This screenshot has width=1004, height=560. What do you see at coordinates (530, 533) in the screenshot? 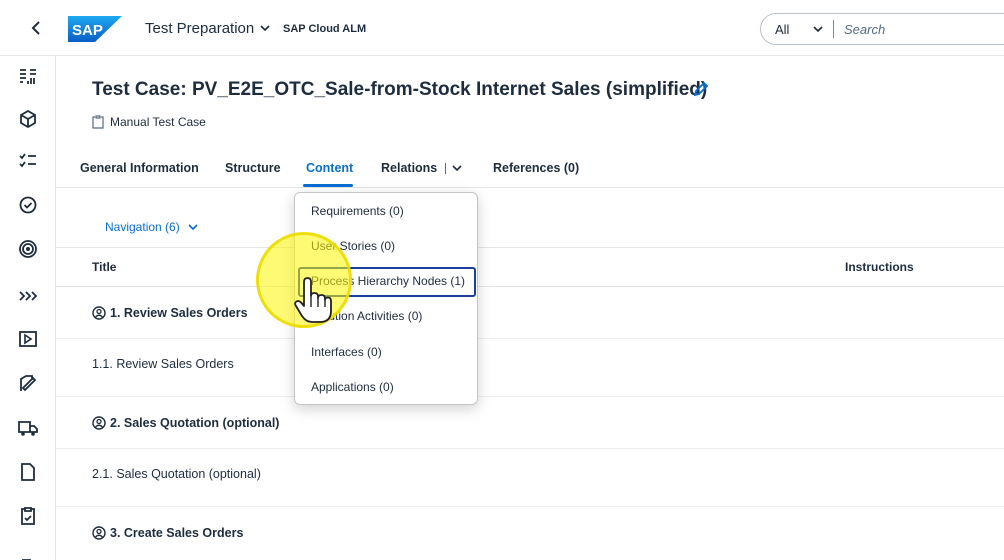
I see `table-row: 3. Create Sales Orders` at bounding box center [530, 533].